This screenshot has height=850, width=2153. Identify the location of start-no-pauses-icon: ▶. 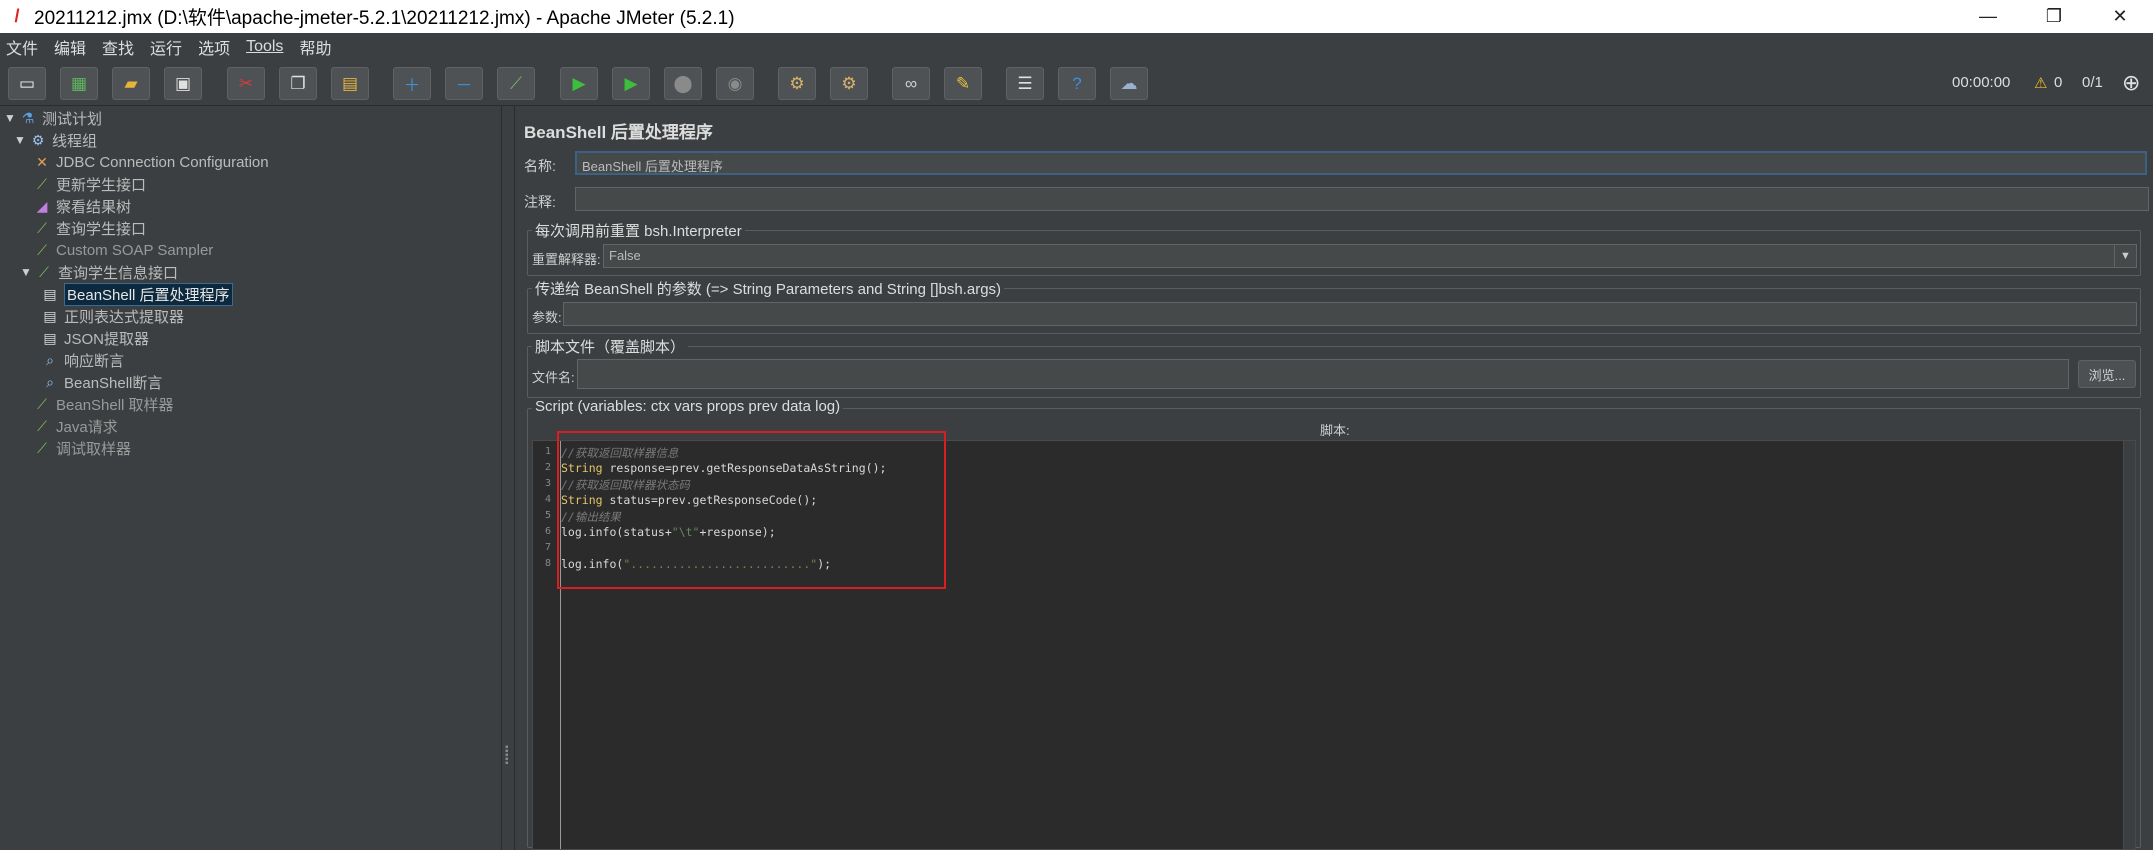
(631, 83).